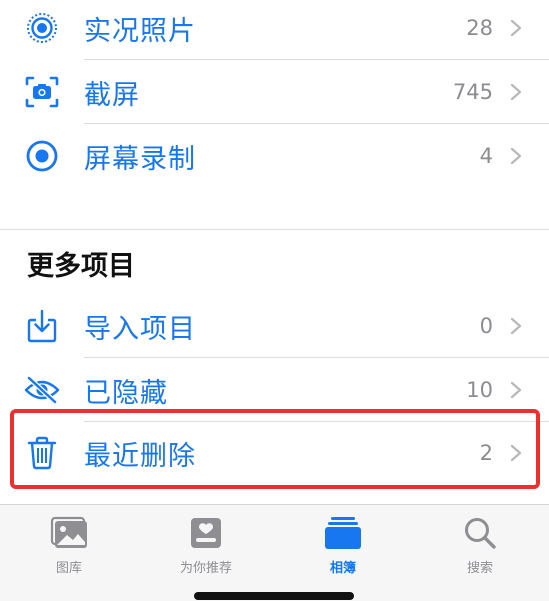  What do you see at coordinates (472, 92) in the screenshot?
I see `album-count: 745` at bounding box center [472, 92].